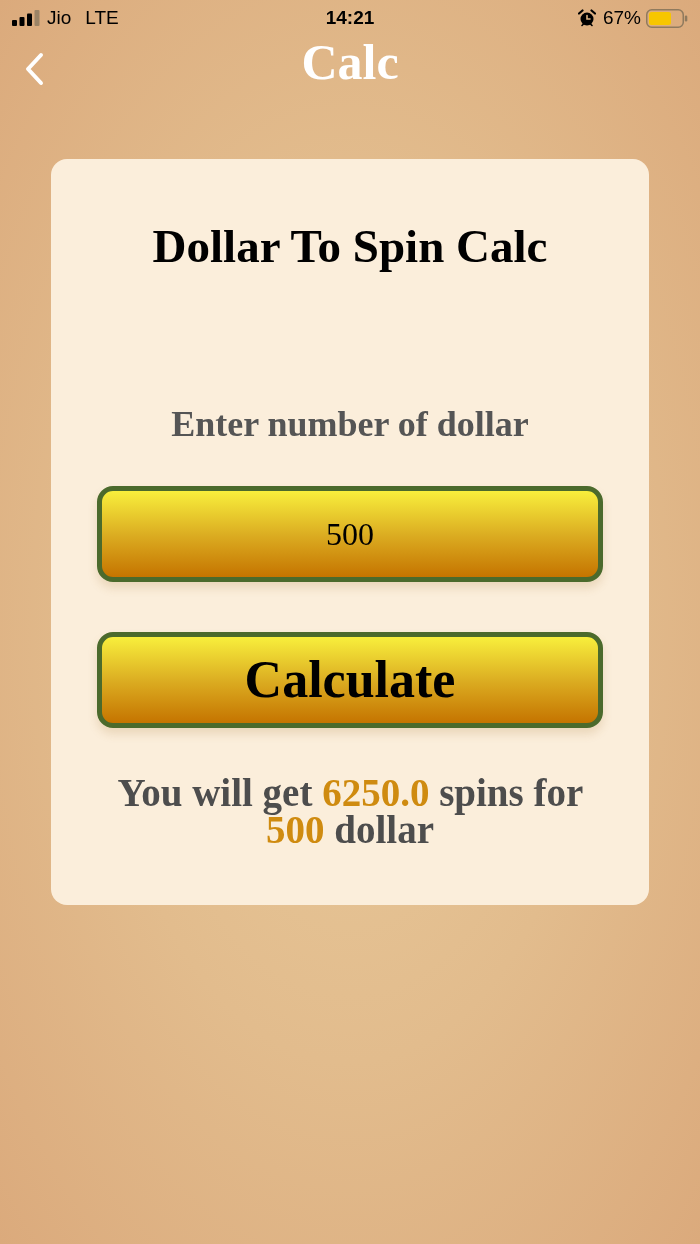  I want to click on signal-icon, so click(26, 18).